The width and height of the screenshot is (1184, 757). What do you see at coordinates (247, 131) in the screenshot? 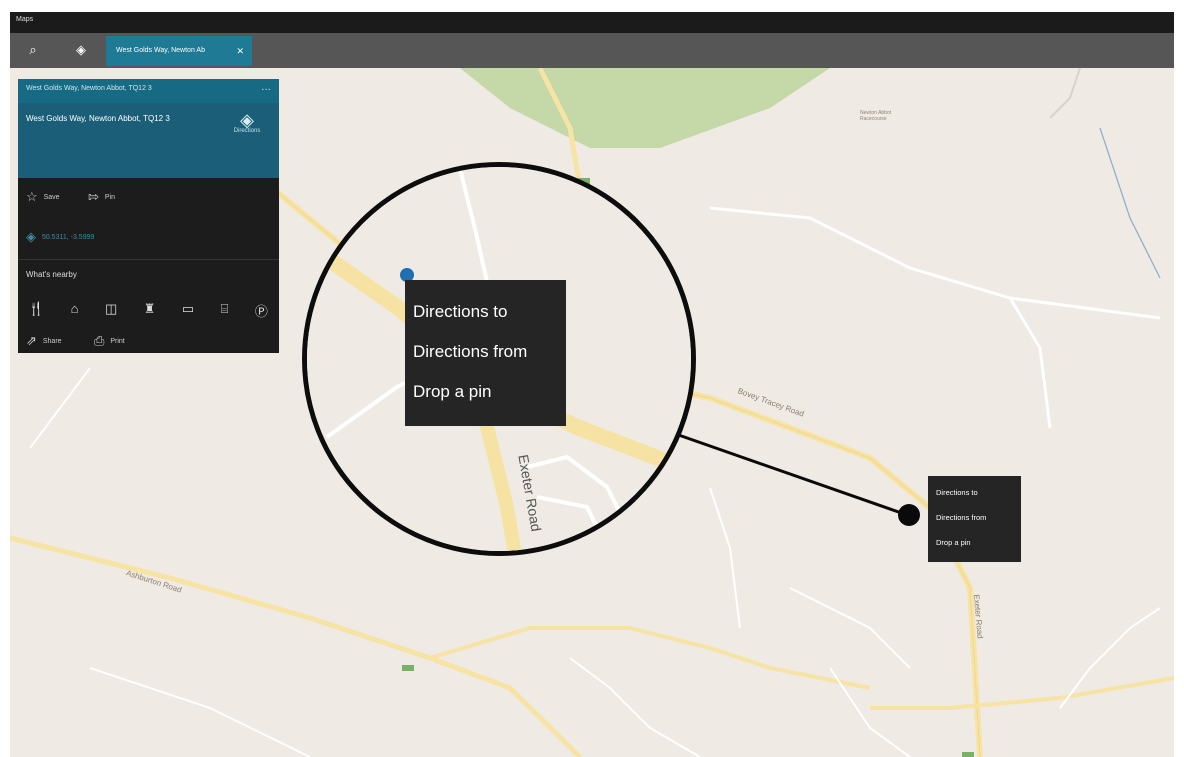
I see `directions-label: Directions` at bounding box center [247, 131].